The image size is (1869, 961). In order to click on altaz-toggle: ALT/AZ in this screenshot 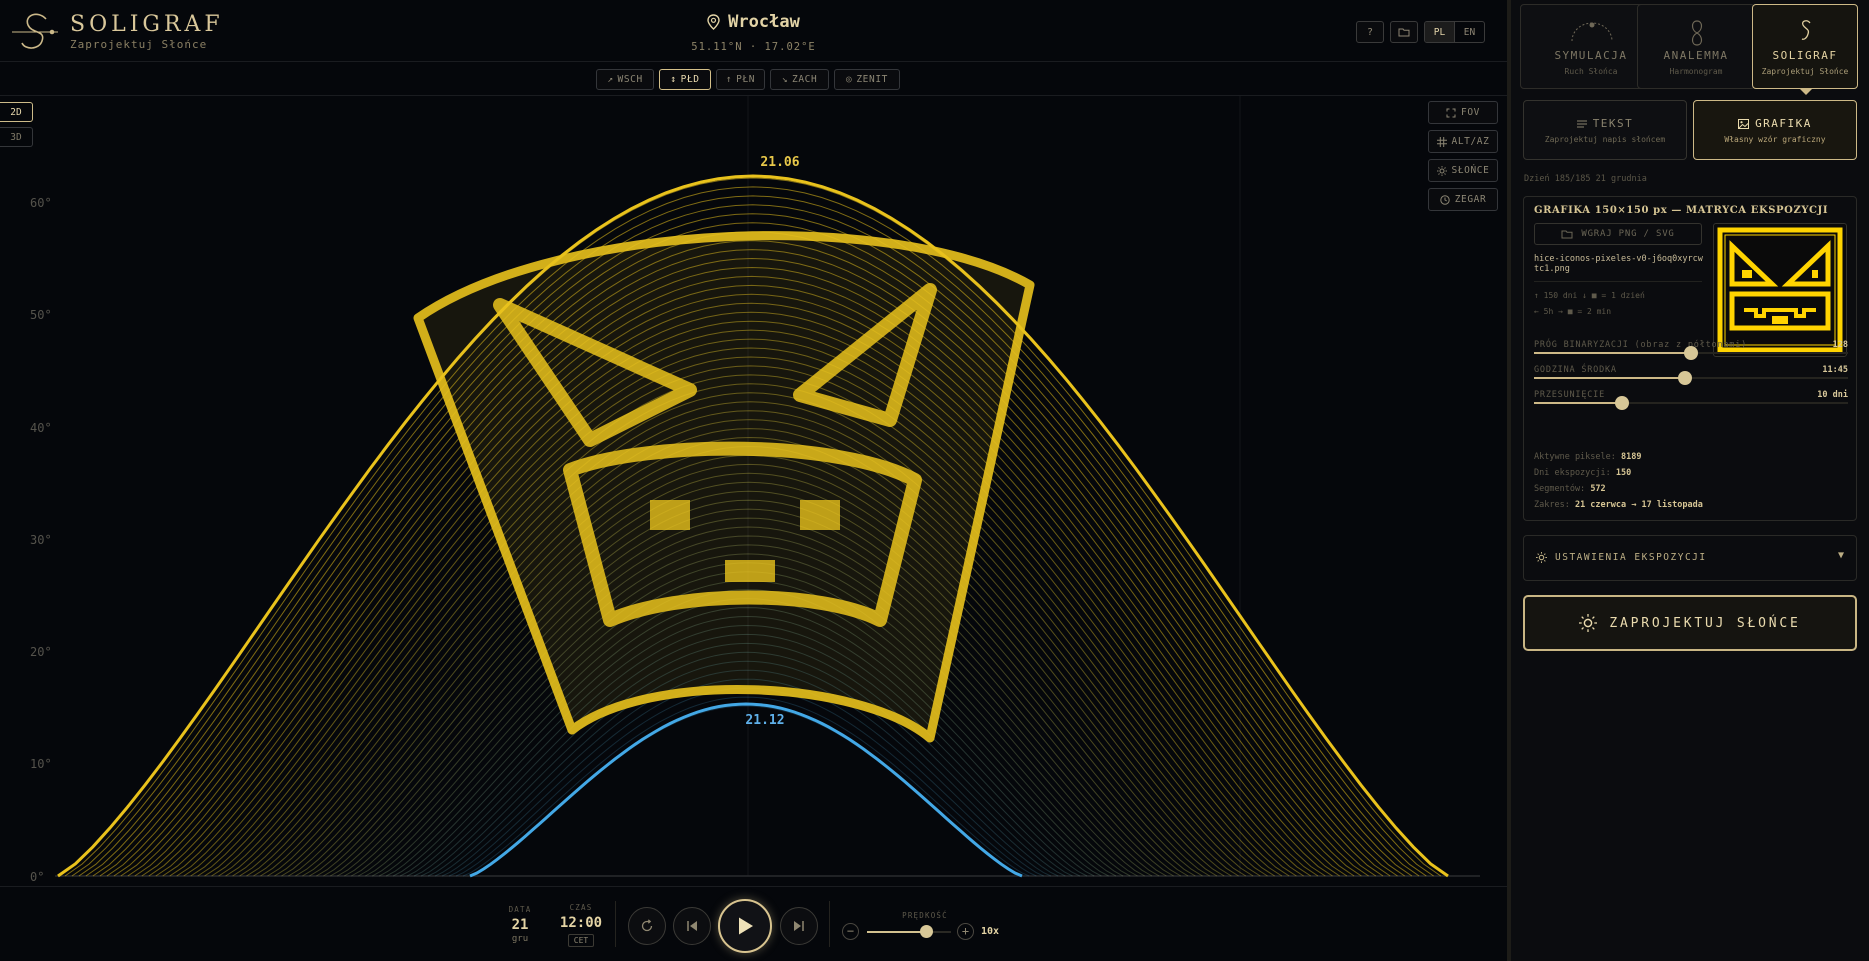, I will do `click(1463, 141)`.